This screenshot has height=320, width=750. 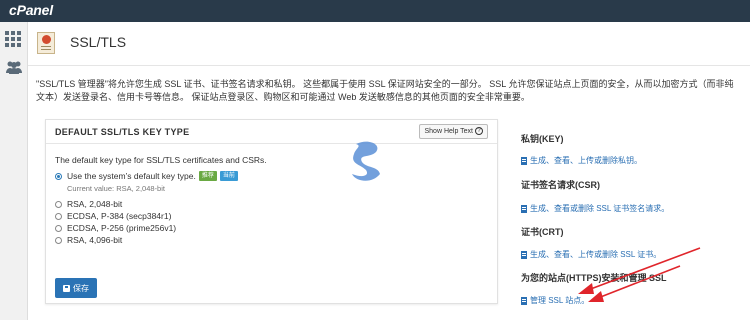 I want to click on top-bar: cPanel, so click(x=375, y=11).